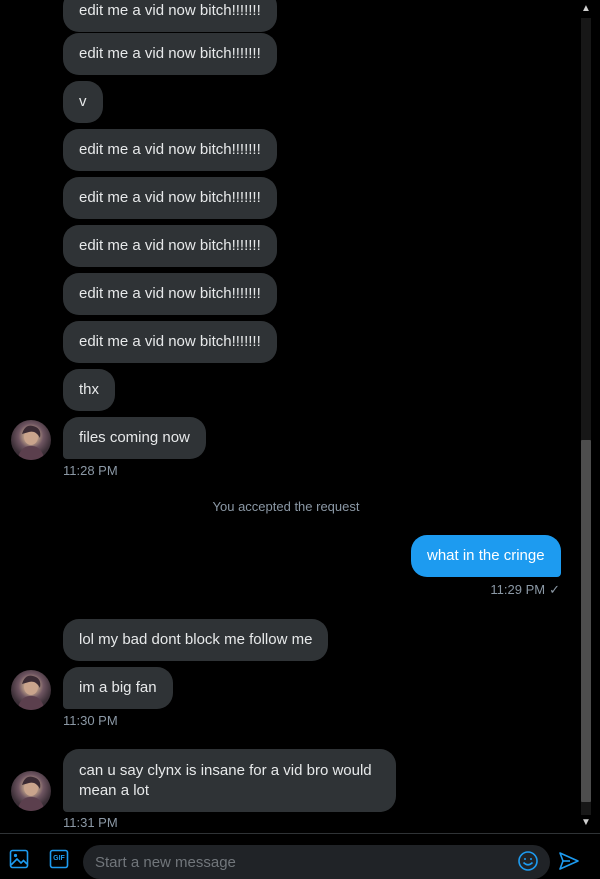 The image size is (600, 879). I want to click on message-input-container, so click(316, 862).